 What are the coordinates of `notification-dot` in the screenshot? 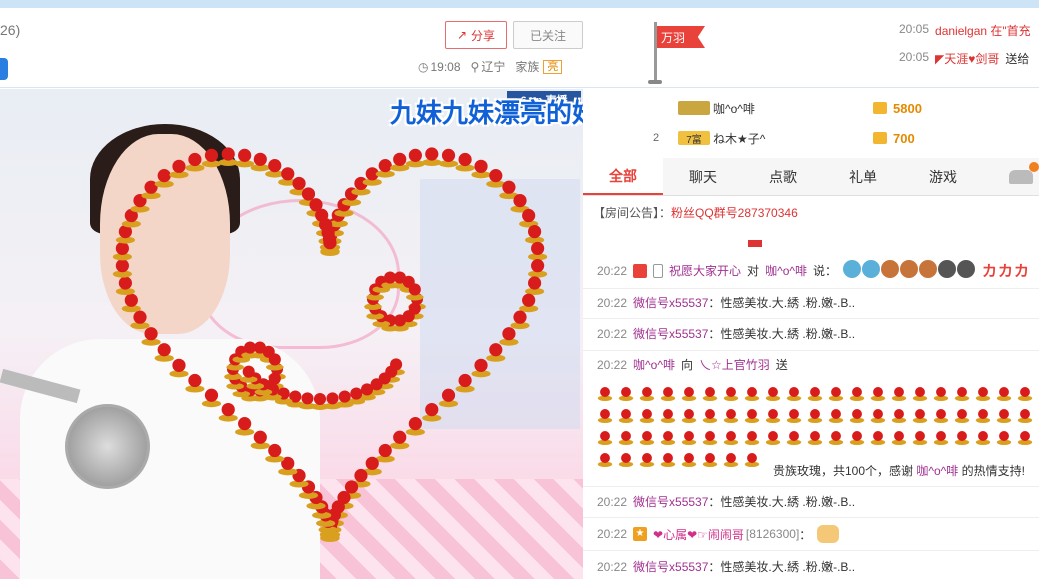 It's located at (1034, 167).